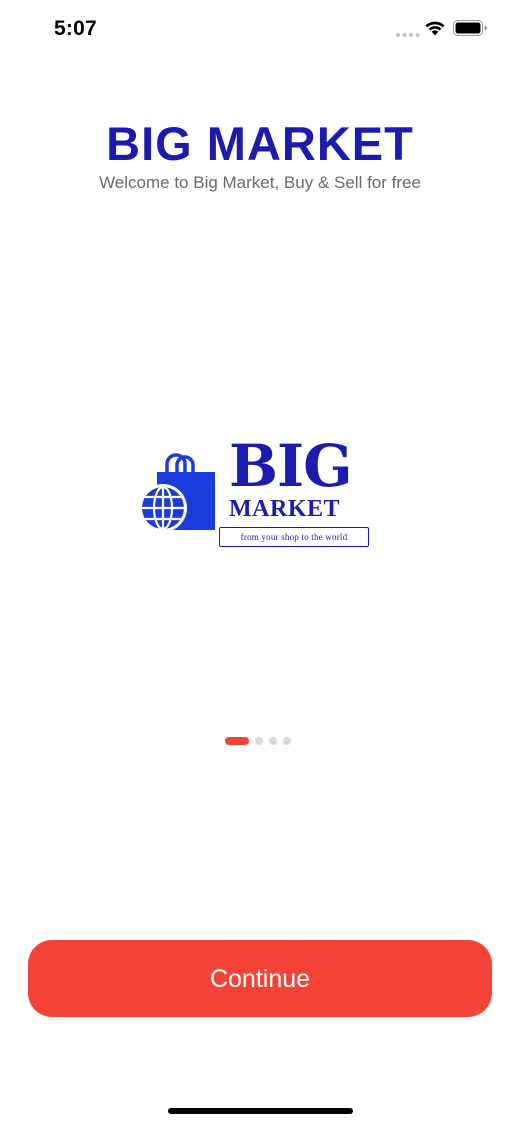  Describe the element at coordinates (435, 28) in the screenshot. I see `wifi-icon` at that location.